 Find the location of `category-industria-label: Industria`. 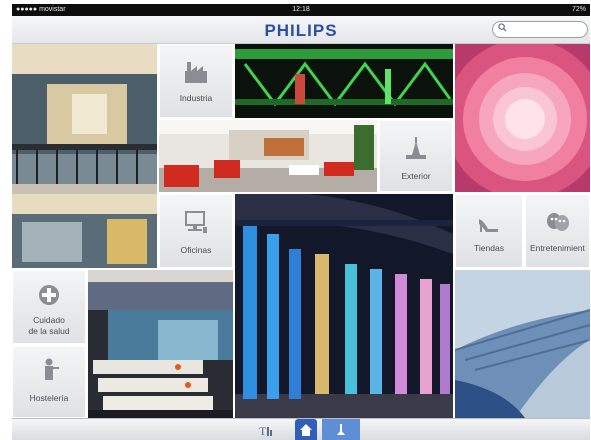

category-industria-label: Industria is located at coordinates (196, 98).